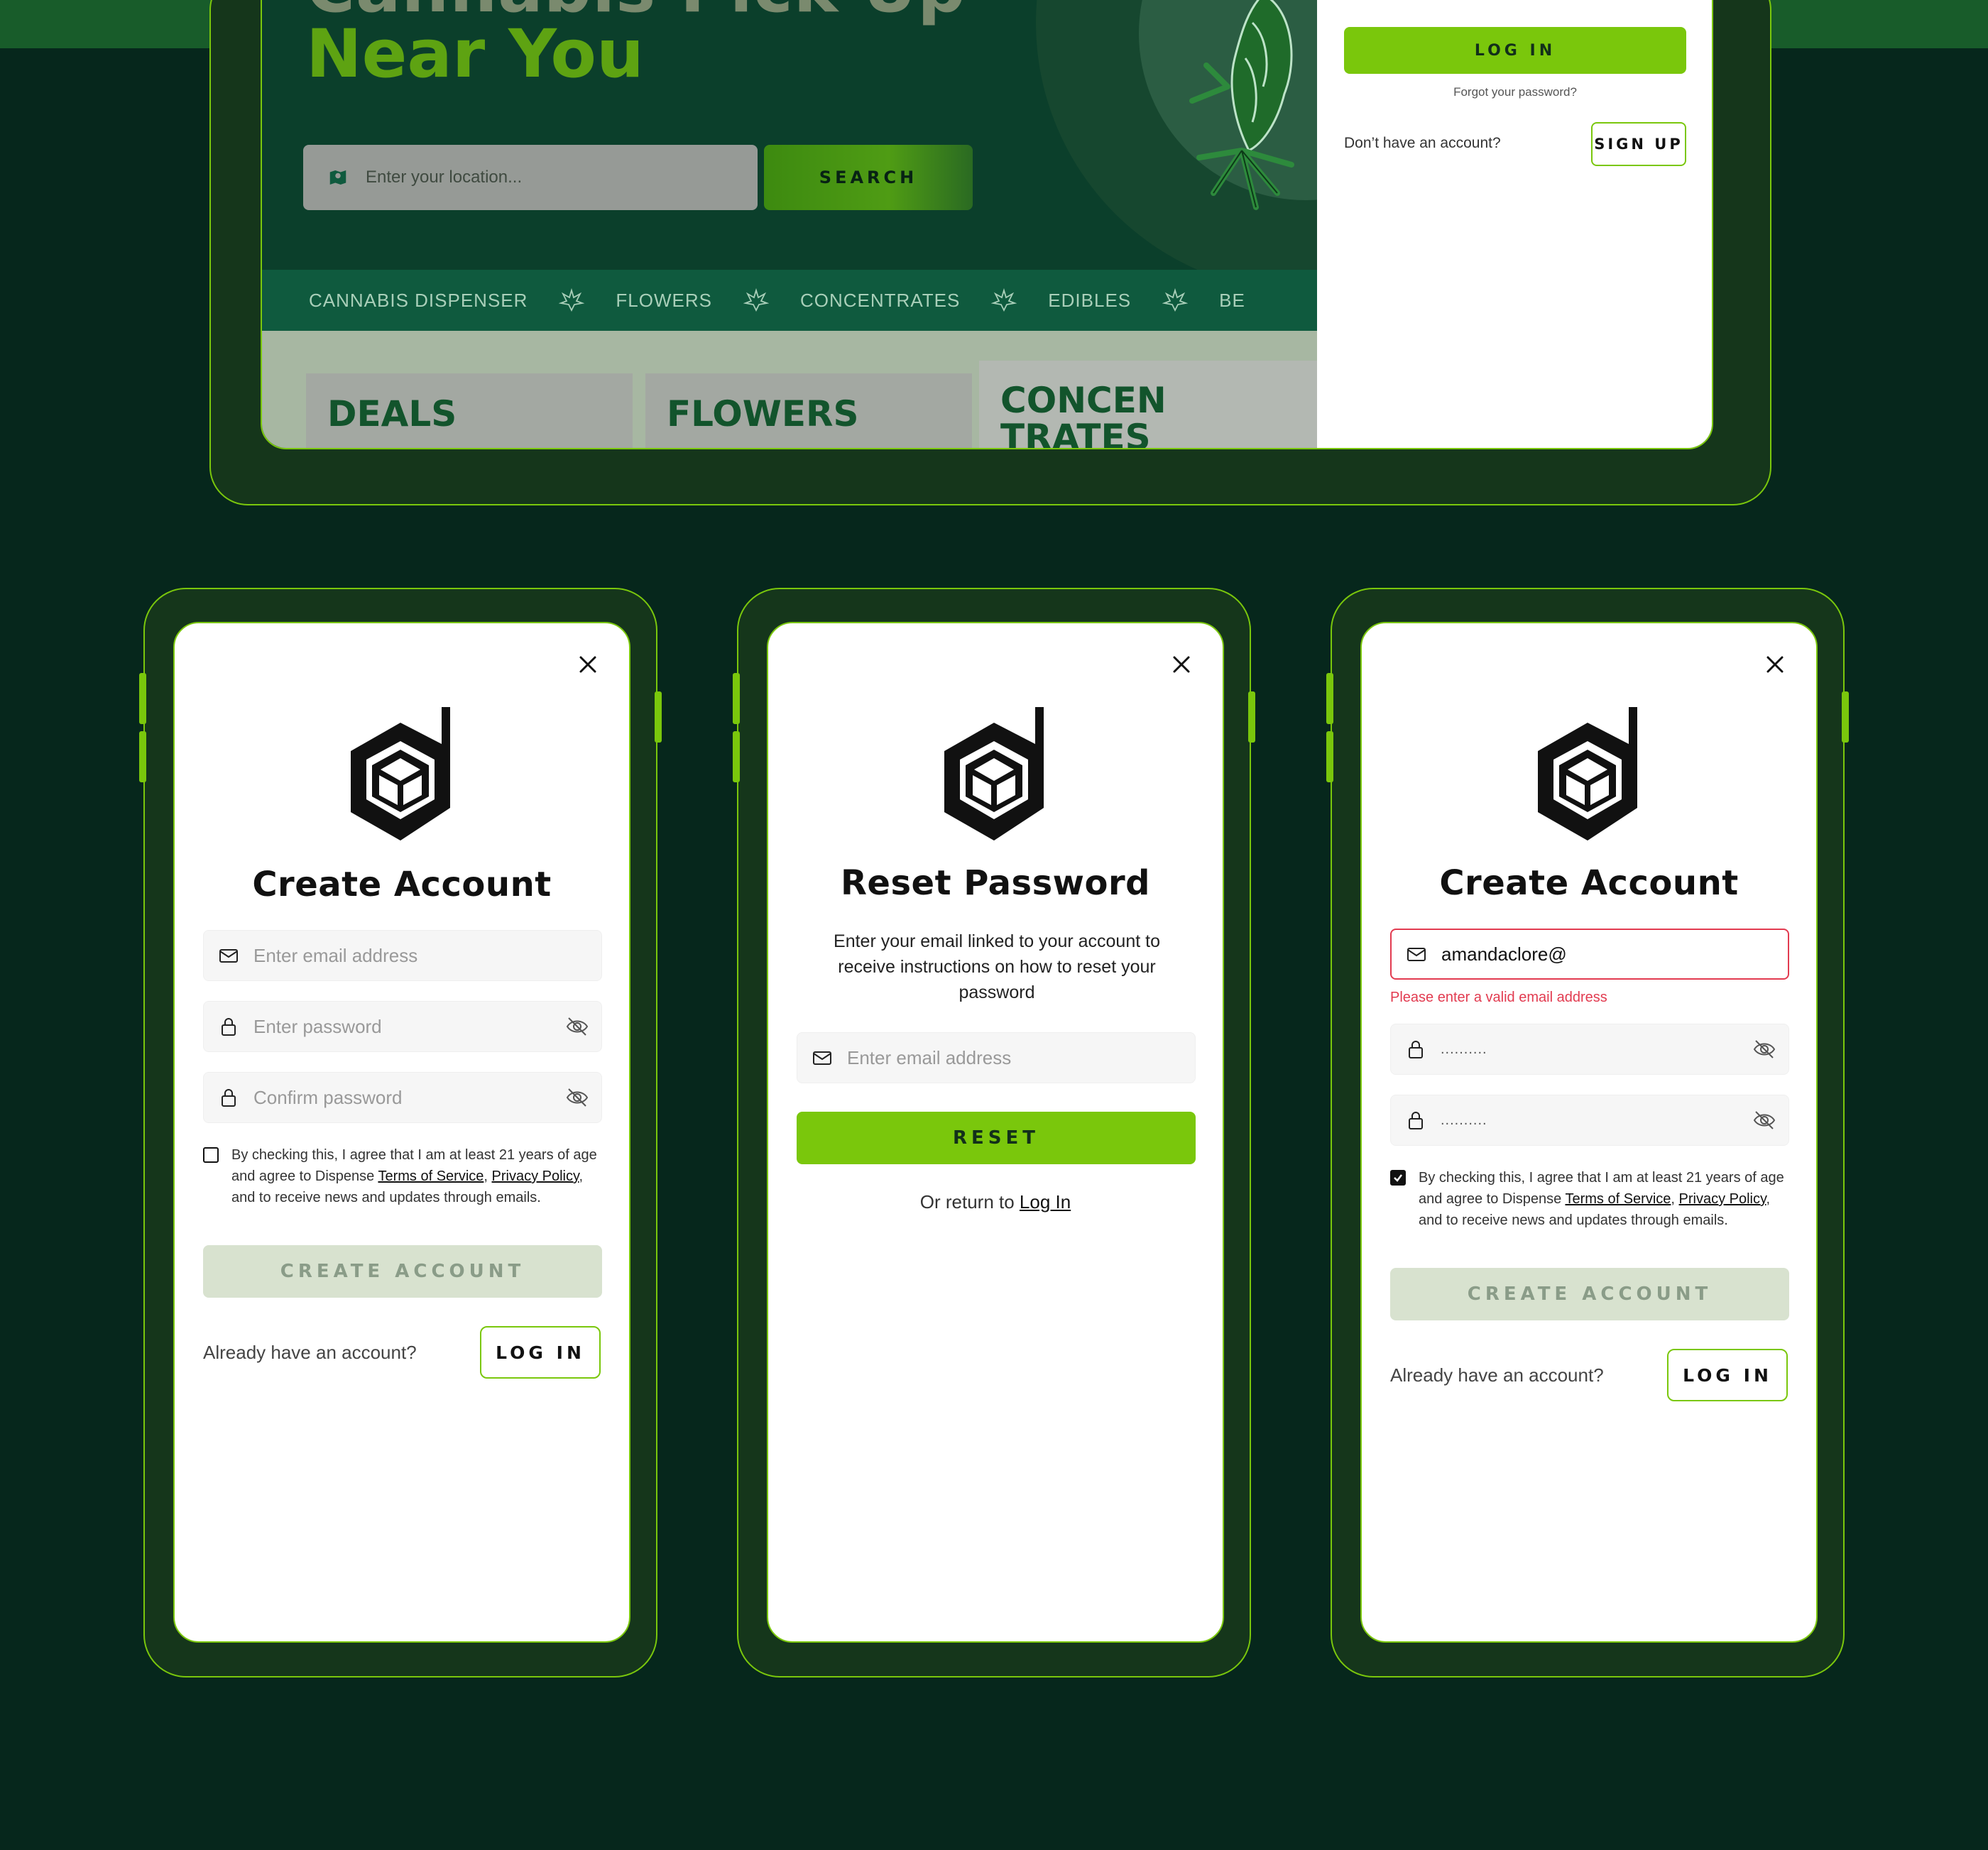 The height and width of the screenshot is (1850, 1988). I want to click on category-card-deals: DEALS, so click(469, 411).